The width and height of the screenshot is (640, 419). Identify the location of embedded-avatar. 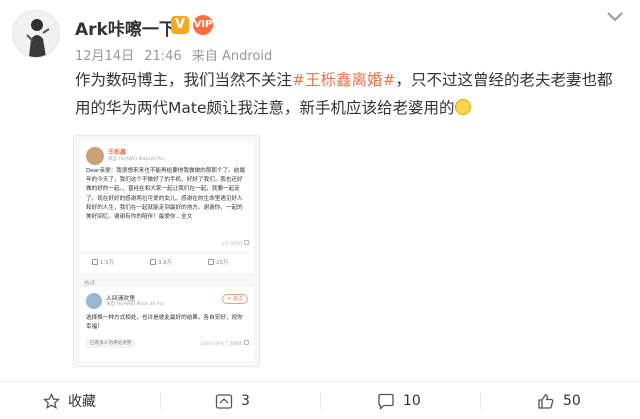
(95, 156).